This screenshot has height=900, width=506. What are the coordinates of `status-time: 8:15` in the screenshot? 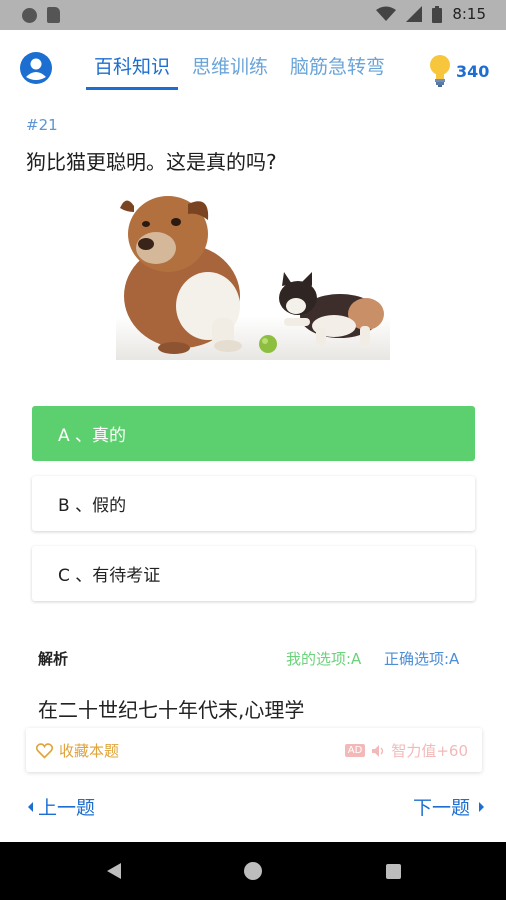 It's located at (469, 14).